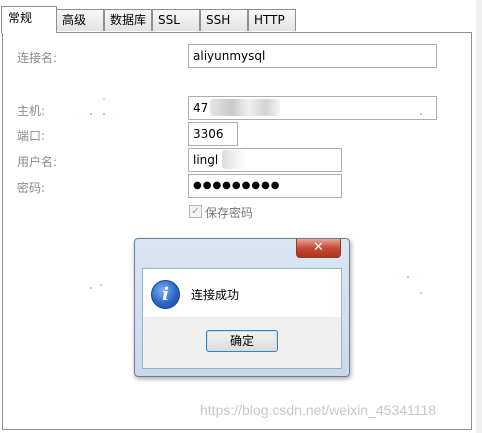 This screenshot has height=433, width=482. I want to click on password-field: ●●●●●●●●●, so click(265, 186).